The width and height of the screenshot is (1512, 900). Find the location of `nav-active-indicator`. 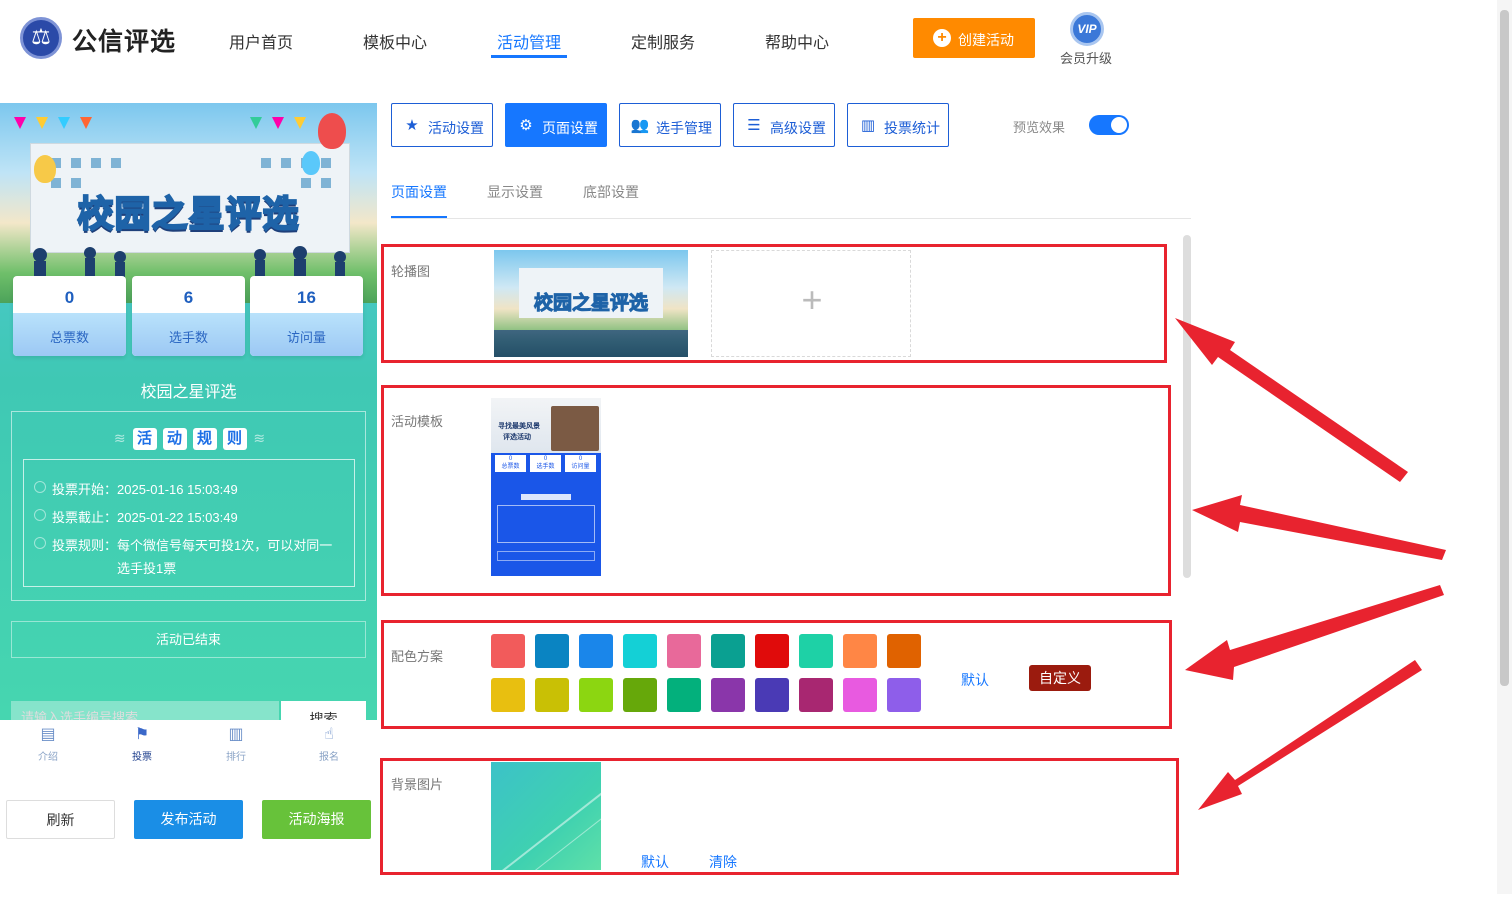

nav-active-indicator is located at coordinates (529, 56).